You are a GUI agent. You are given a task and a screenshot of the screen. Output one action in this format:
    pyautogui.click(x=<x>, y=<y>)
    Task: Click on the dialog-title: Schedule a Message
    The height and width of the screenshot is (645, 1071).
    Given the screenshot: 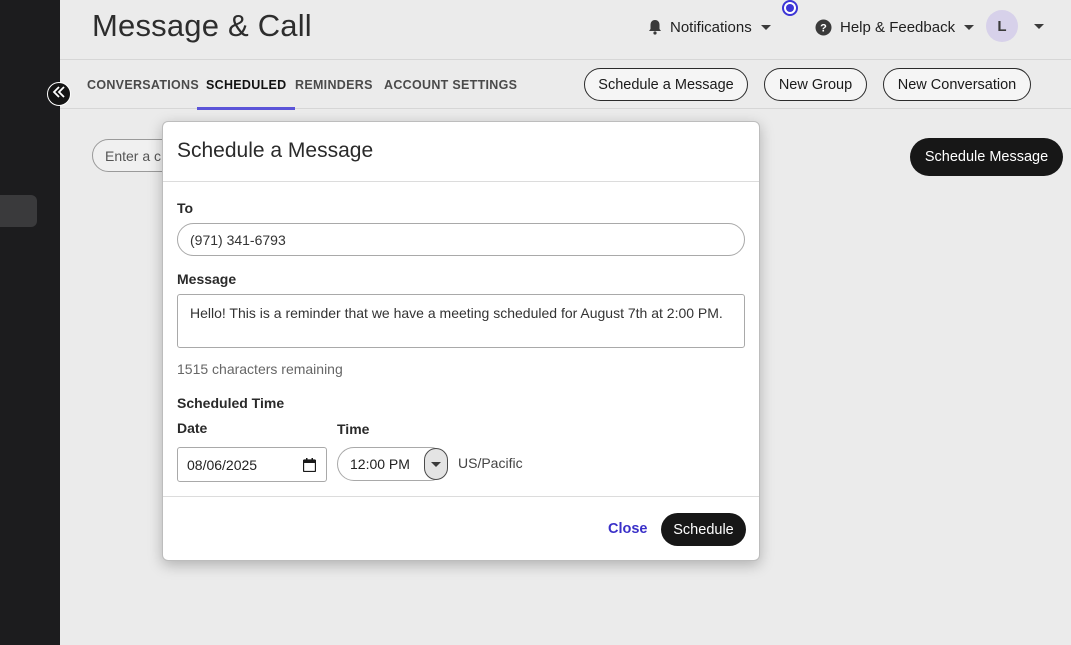 What is the action you would take?
    pyautogui.click(x=275, y=150)
    